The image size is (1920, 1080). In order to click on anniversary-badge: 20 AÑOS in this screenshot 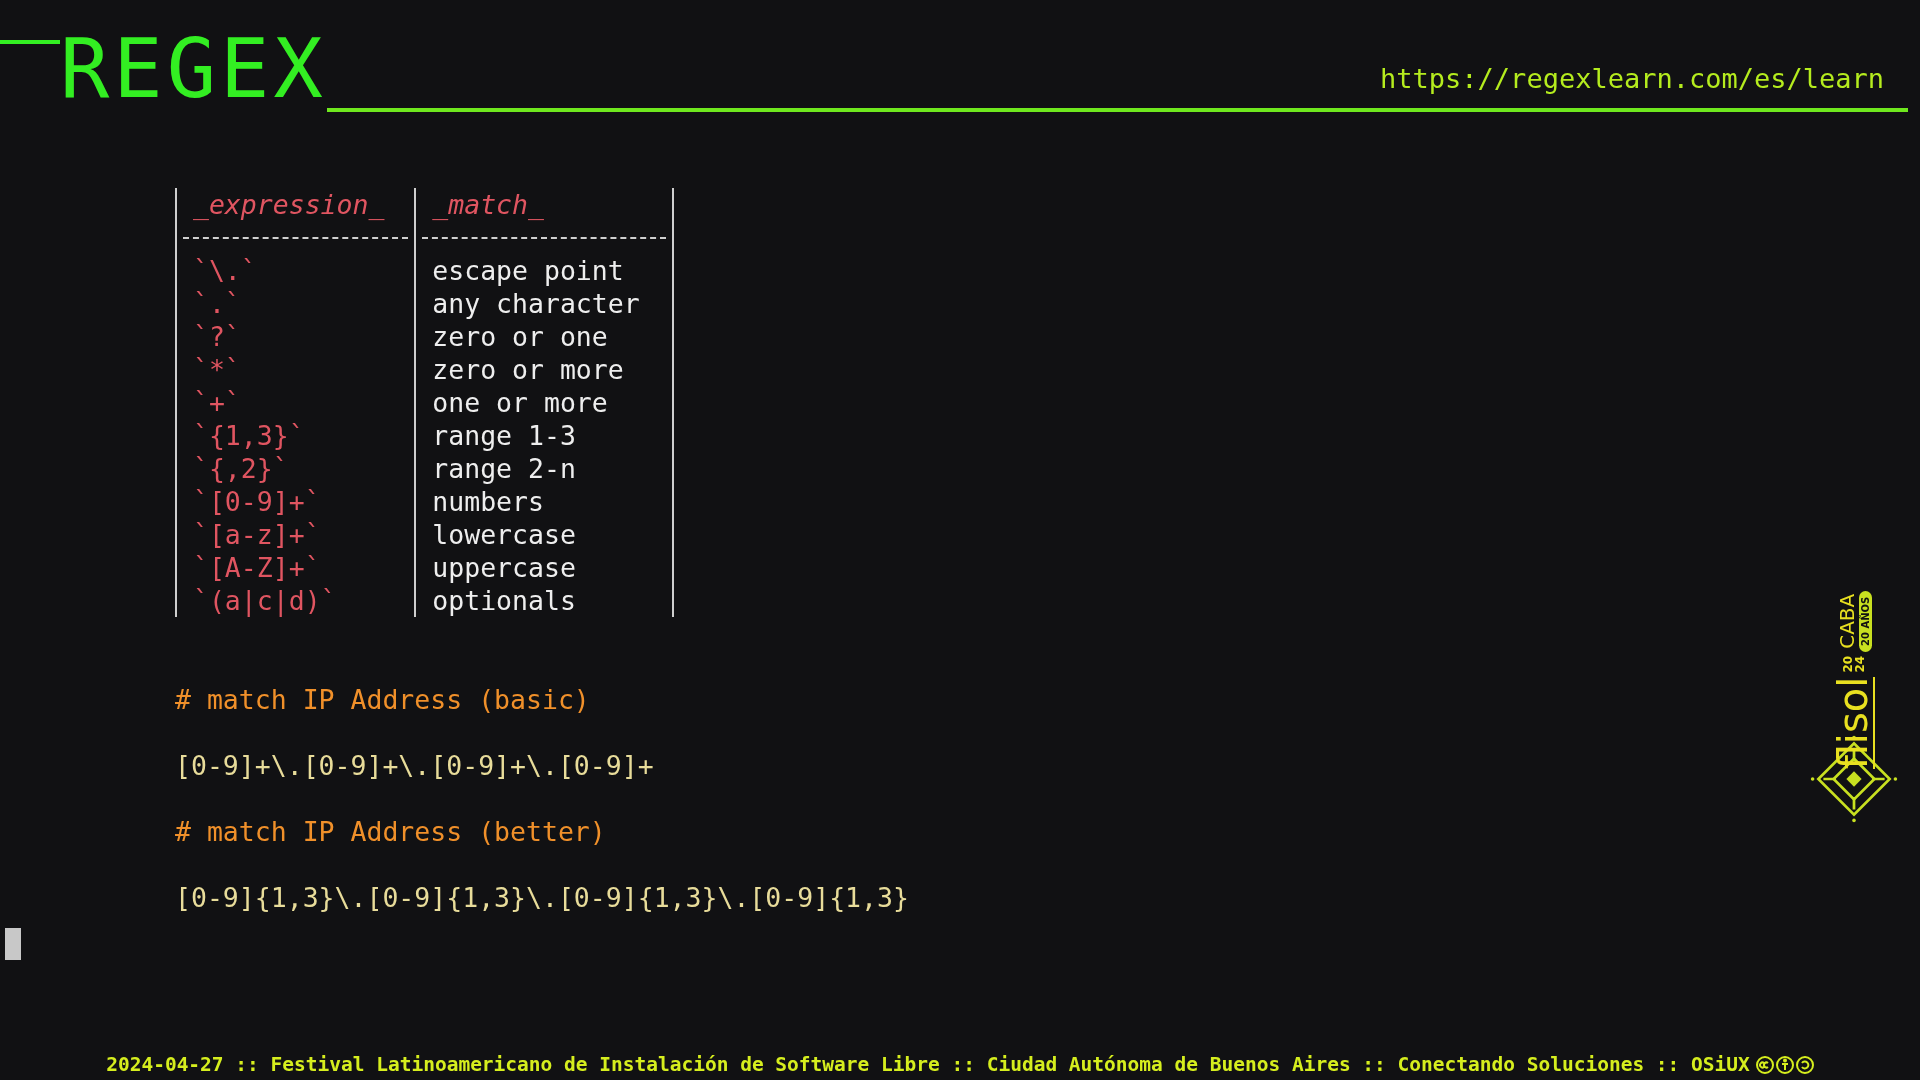, I will do `click(1865, 621)`.